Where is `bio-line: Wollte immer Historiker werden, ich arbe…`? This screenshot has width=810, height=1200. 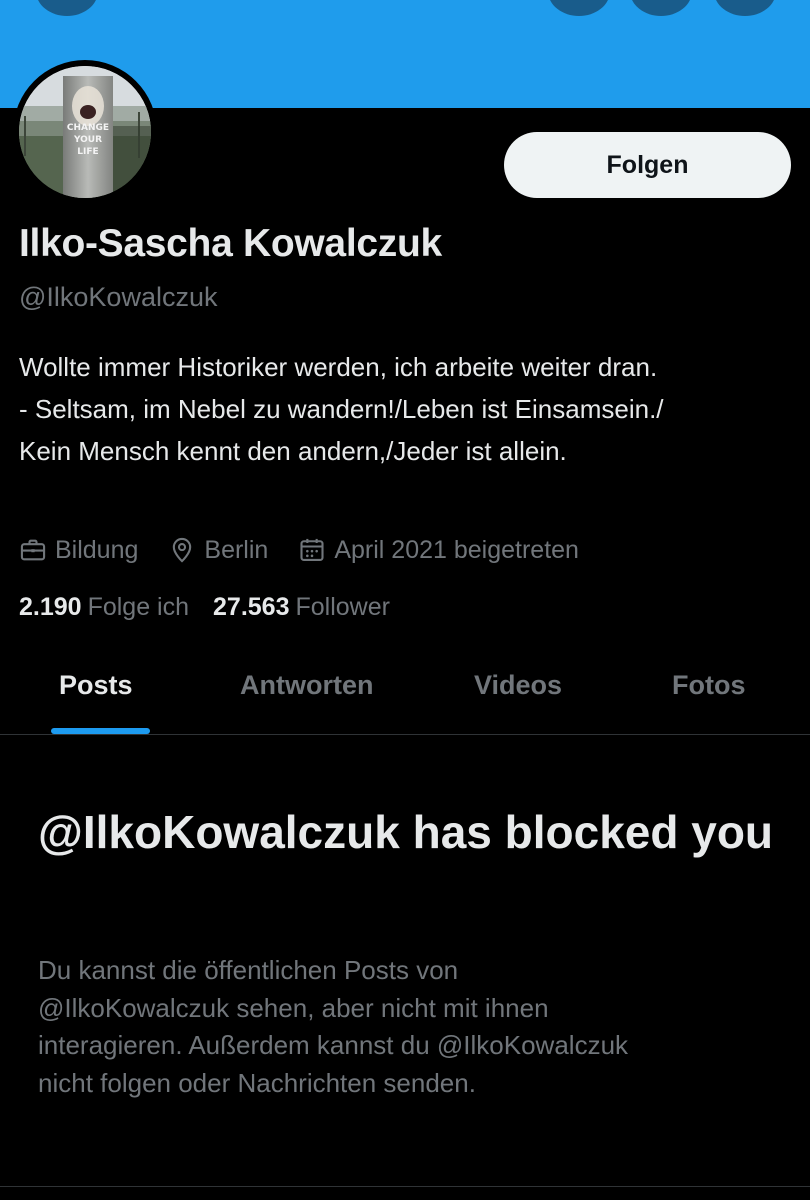 bio-line: Wollte immer Historiker werden, ich arbe… is located at coordinates (338, 367).